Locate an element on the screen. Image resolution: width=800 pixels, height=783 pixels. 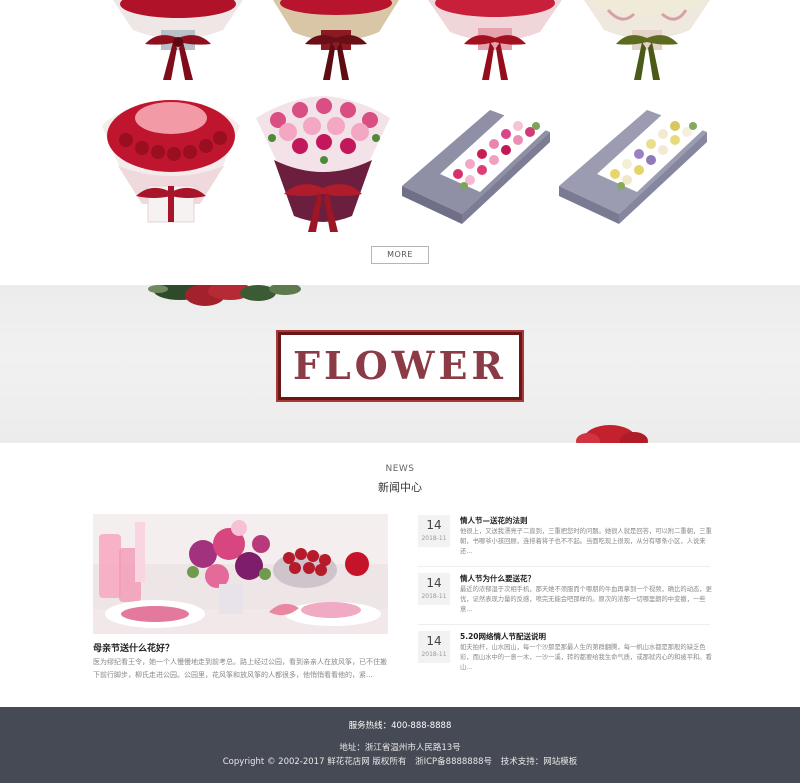
footer-address: 地址：浙江省温州市人民路13号 is located at coordinates (400, 748).